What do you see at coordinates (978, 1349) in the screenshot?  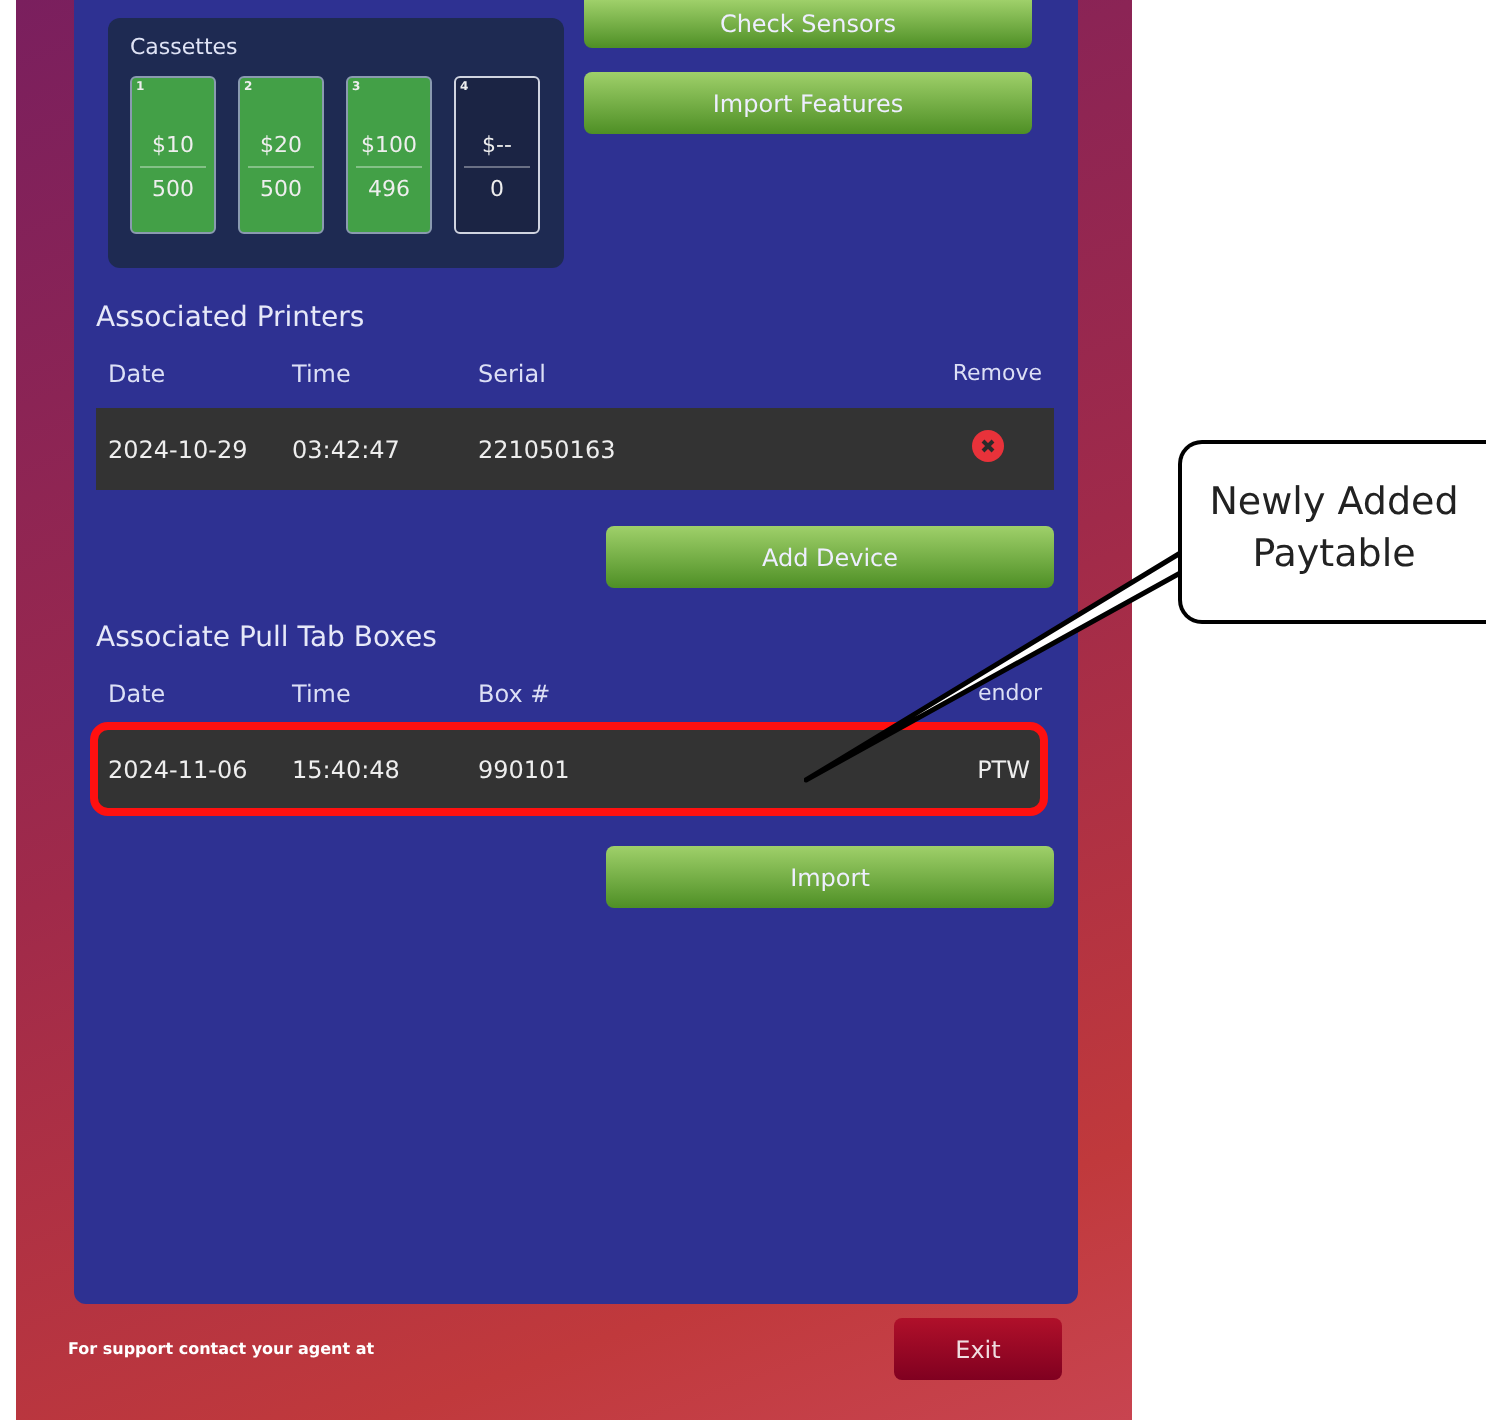 I see `exit-button: Exit` at bounding box center [978, 1349].